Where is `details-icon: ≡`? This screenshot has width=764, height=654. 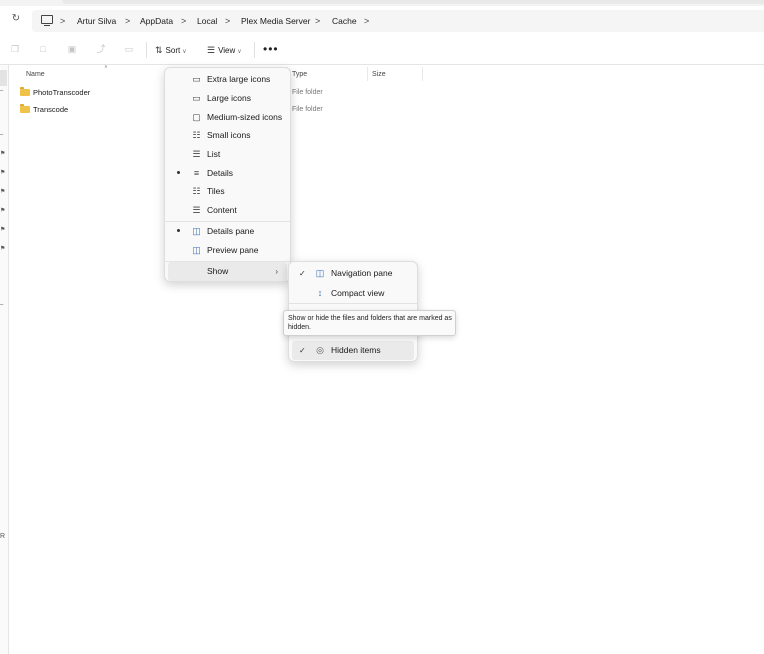 details-icon: ≡ is located at coordinates (196, 173).